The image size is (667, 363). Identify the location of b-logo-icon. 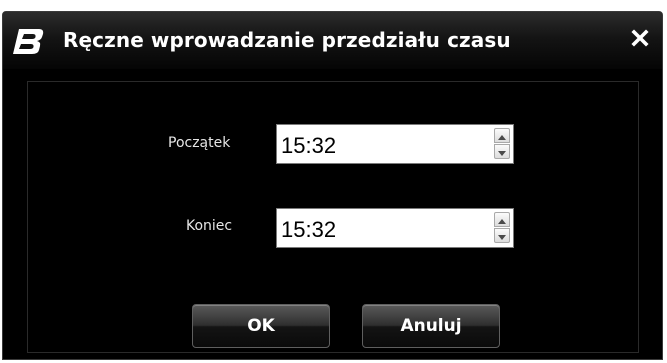
(30, 41).